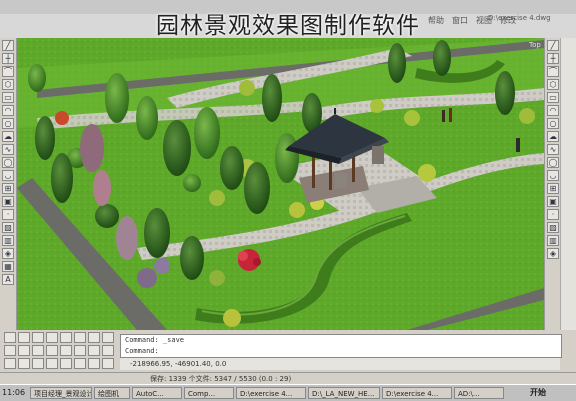 Image resolution: width=576 pixels, height=401 pixels. What do you see at coordinates (10, 350) in the screenshot?
I see `open-icon` at bounding box center [10, 350].